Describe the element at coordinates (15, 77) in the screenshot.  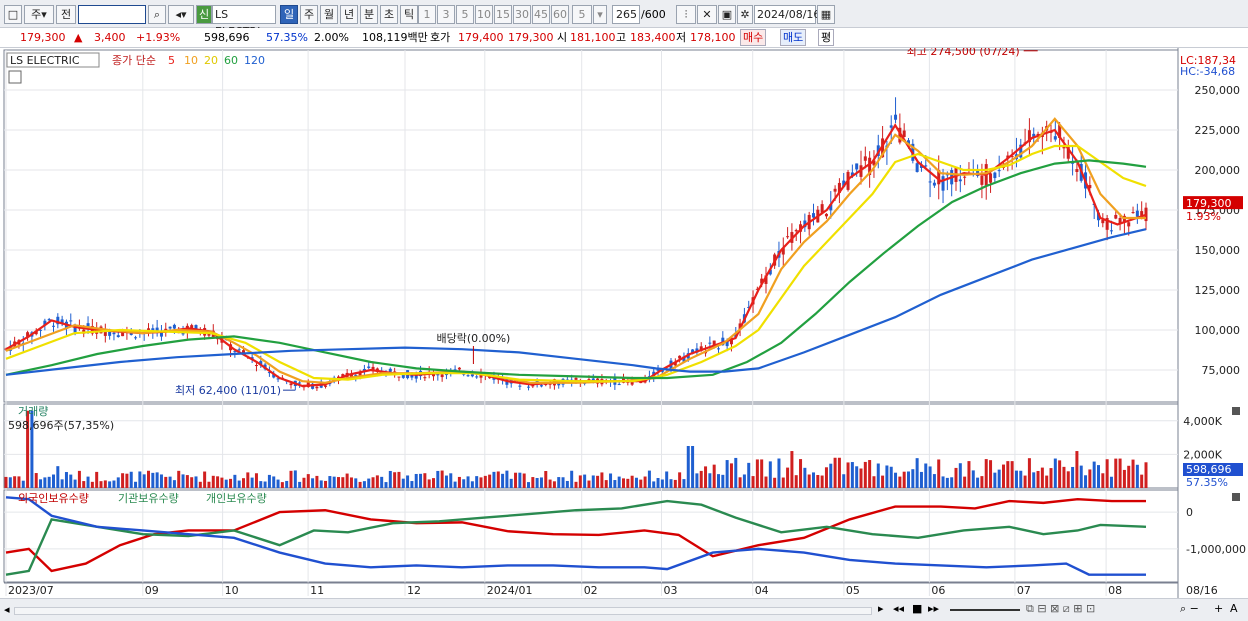
I see `table-icon` at that location.